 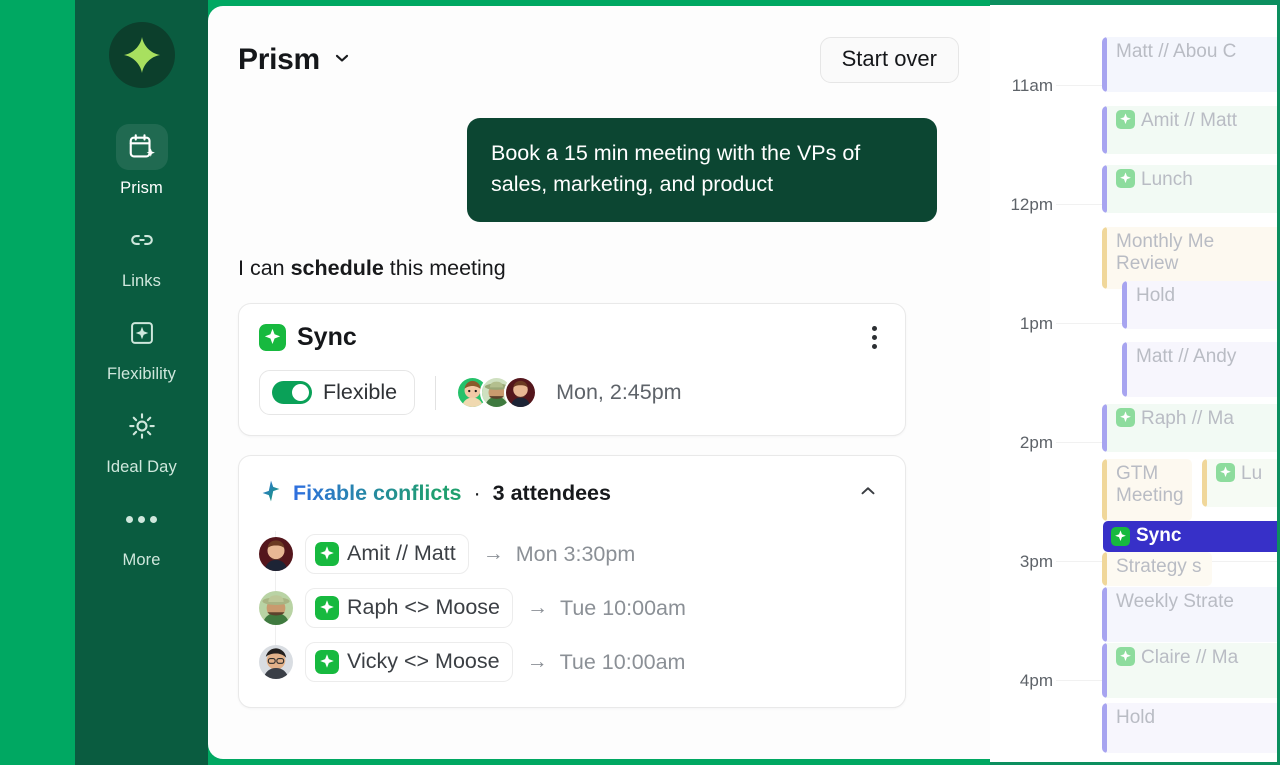 What do you see at coordinates (1186, 356) in the screenshot?
I see `event-title: Matt // Andy` at bounding box center [1186, 356].